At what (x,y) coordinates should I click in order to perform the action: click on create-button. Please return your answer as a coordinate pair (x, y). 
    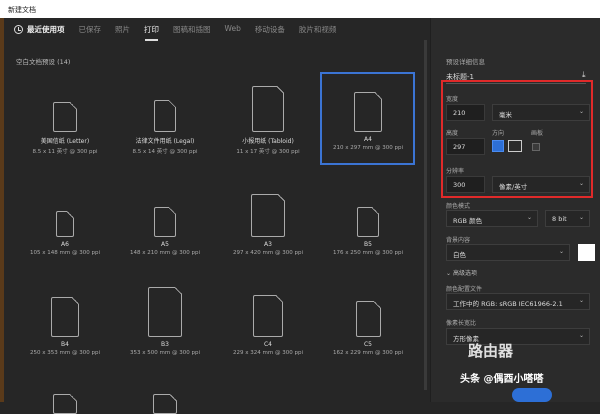
    Looking at the image, I should click on (532, 395).